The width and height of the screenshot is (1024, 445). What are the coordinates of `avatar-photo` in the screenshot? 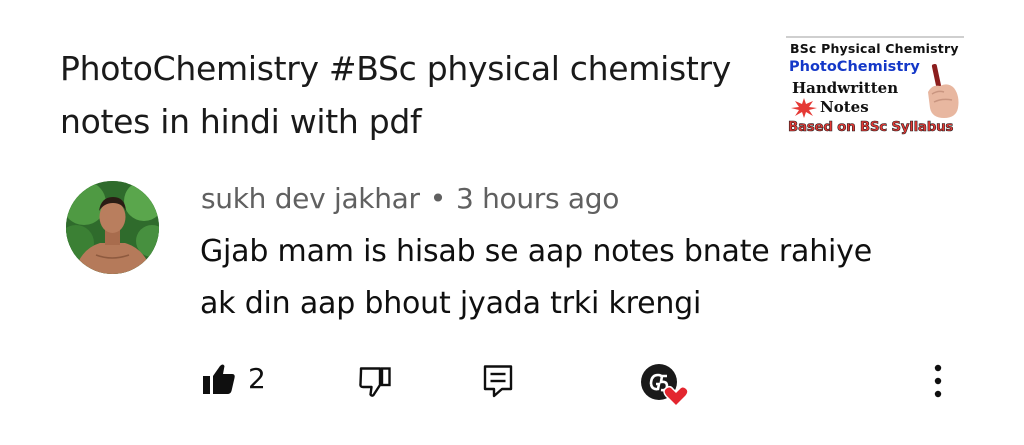 It's located at (112, 227).